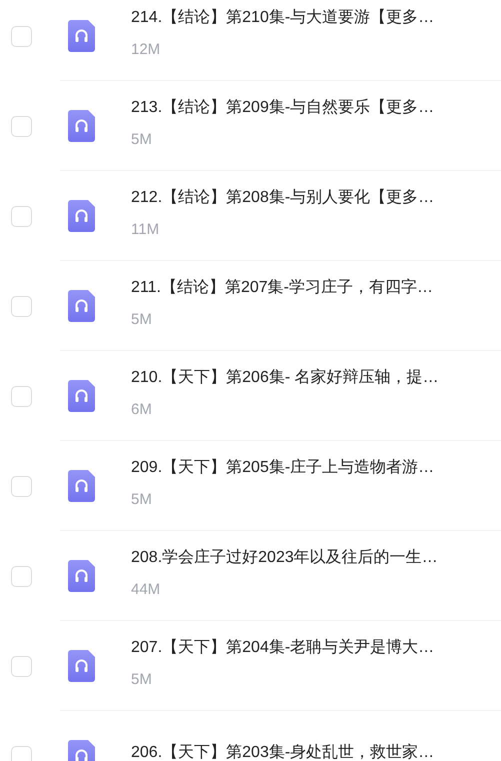 The height and width of the screenshot is (761, 501). I want to click on file-size: 44M, so click(146, 589).